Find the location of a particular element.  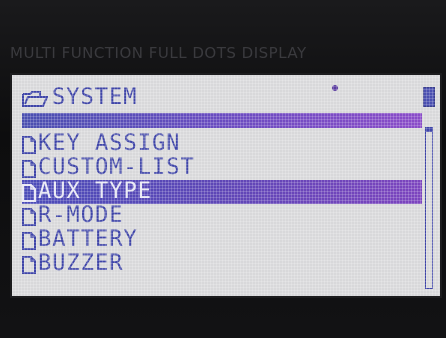

menu-item-label: CUSTOM-LIST is located at coordinates (116, 167).